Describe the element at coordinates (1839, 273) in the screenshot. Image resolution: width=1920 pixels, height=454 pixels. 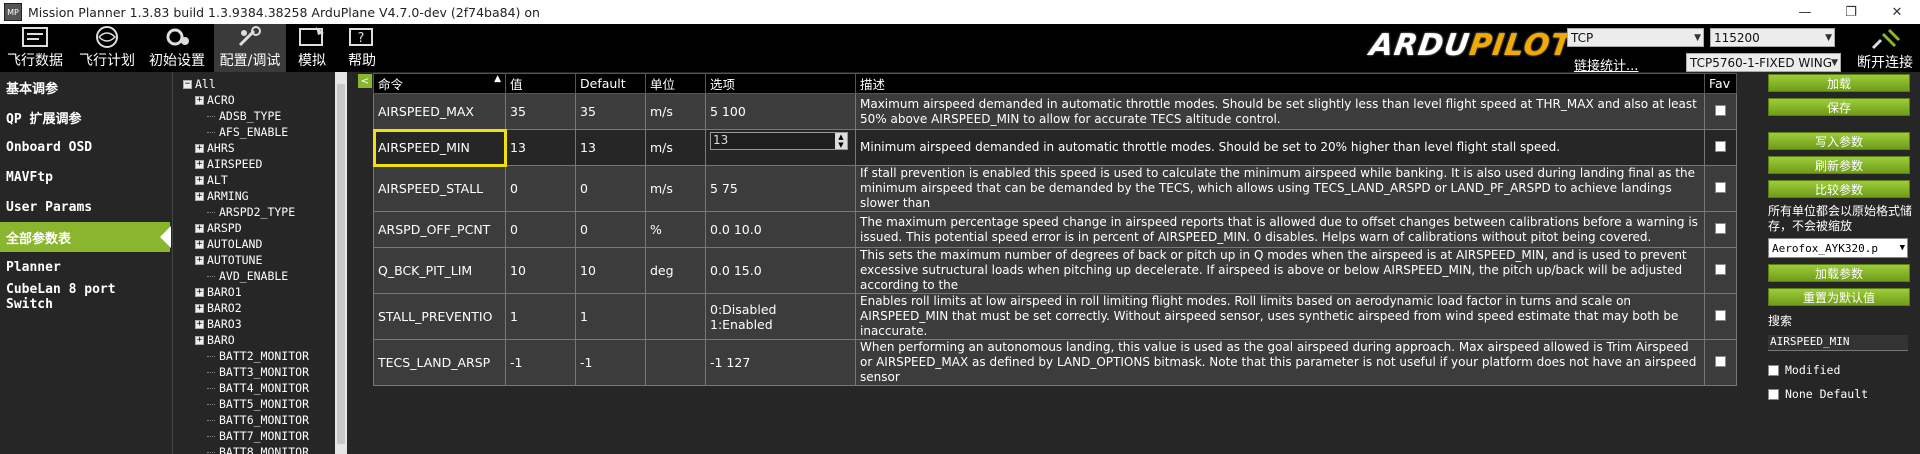
I see `load-params-button: 加载参数` at that location.